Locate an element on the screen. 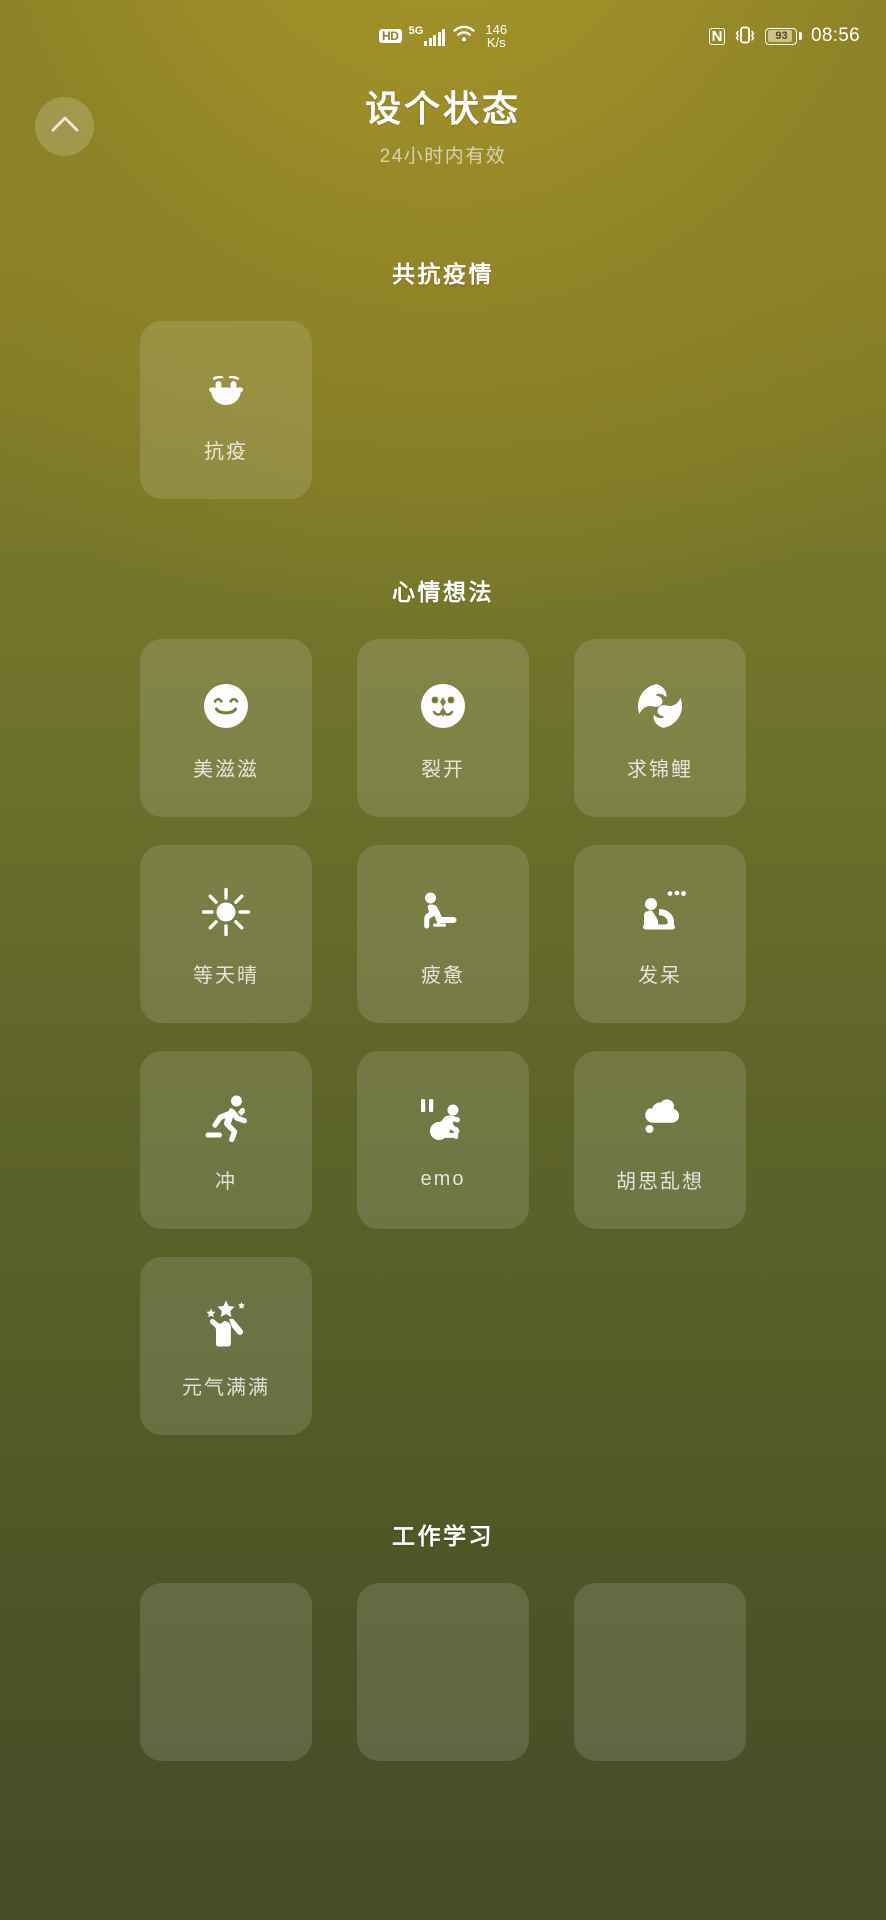  tile-grid is located at coordinates (443, 1672).